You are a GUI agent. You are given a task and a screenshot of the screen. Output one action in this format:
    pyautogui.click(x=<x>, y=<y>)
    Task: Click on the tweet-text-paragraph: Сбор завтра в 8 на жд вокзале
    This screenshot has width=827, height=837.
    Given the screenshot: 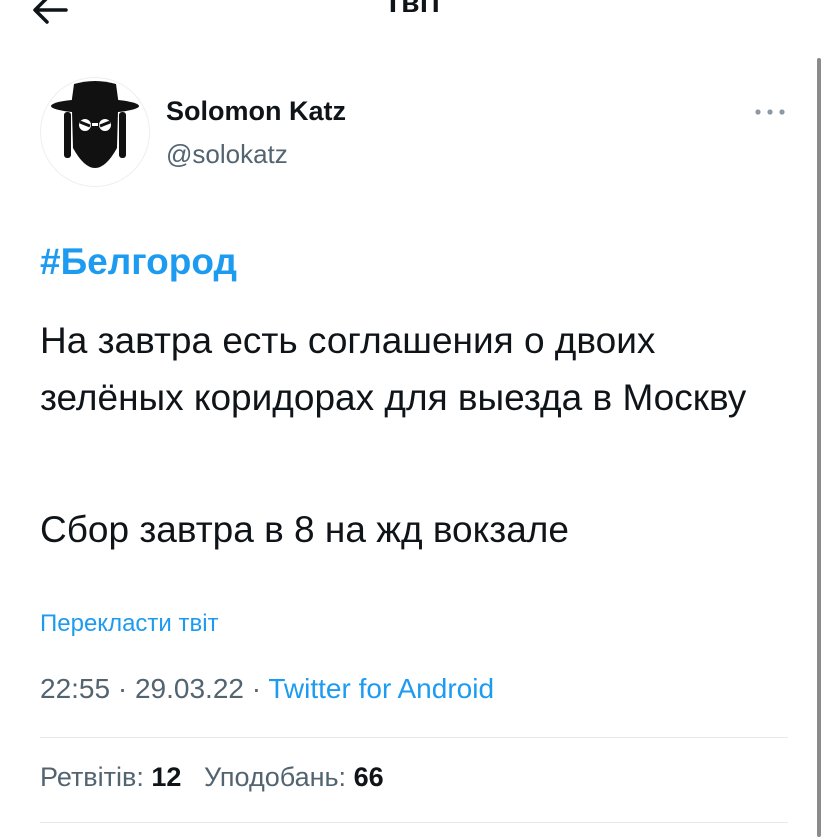 What is the action you would take?
    pyautogui.click(x=304, y=529)
    